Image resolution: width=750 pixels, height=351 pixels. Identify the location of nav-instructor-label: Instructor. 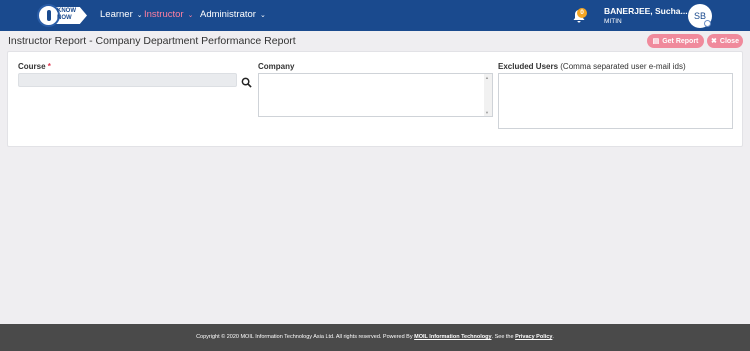
(164, 14).